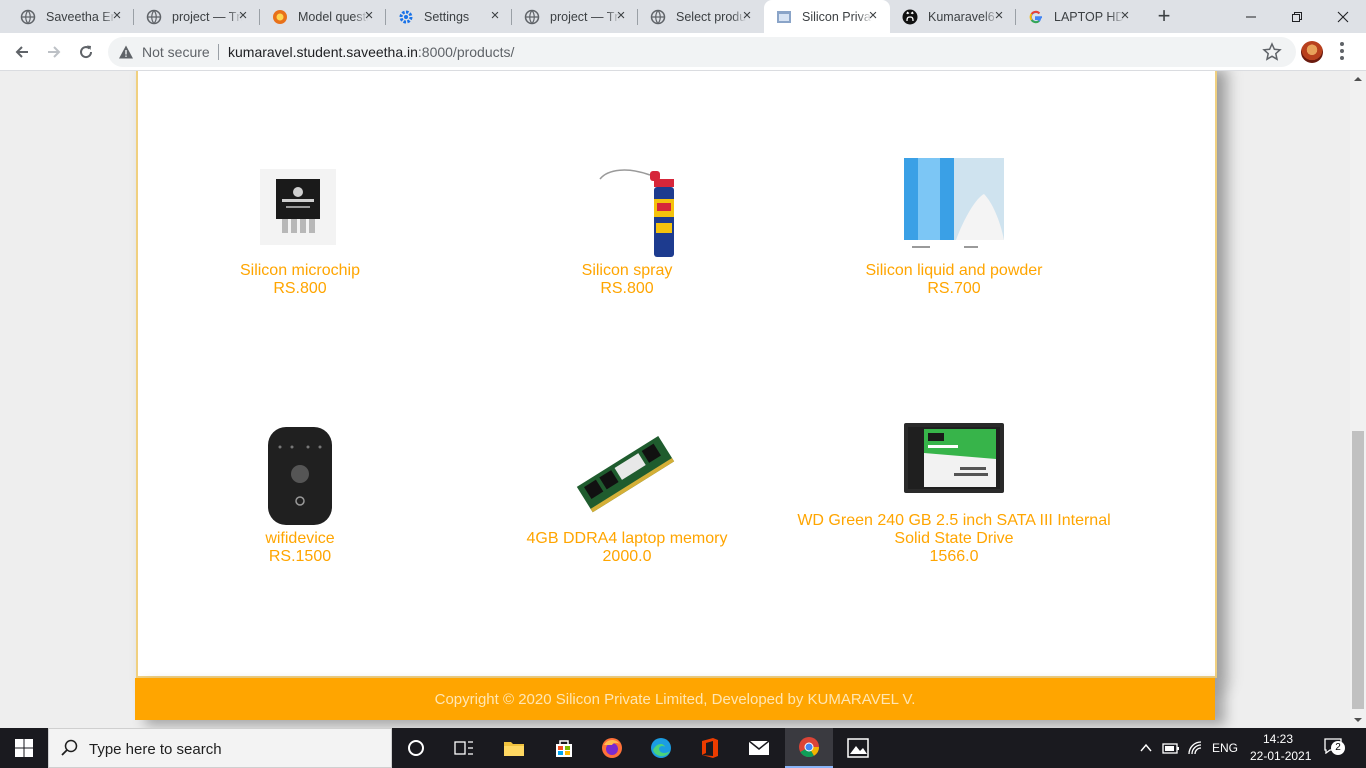 Image resolution: width=1366 pixels, height=768 pixels. What do you see at coordinates (300, 539) in the screenshot?
I see `product-name: wifidevice` at bounding box center [300, 539].